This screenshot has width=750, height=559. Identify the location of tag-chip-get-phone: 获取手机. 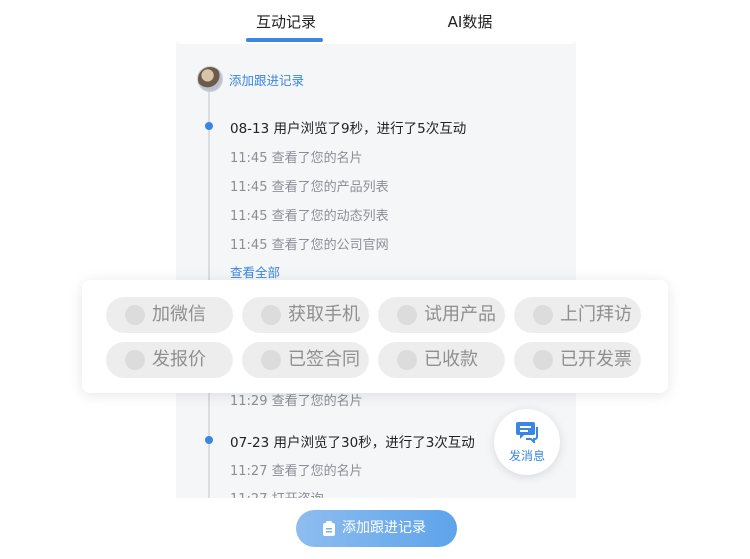
(305, 315).